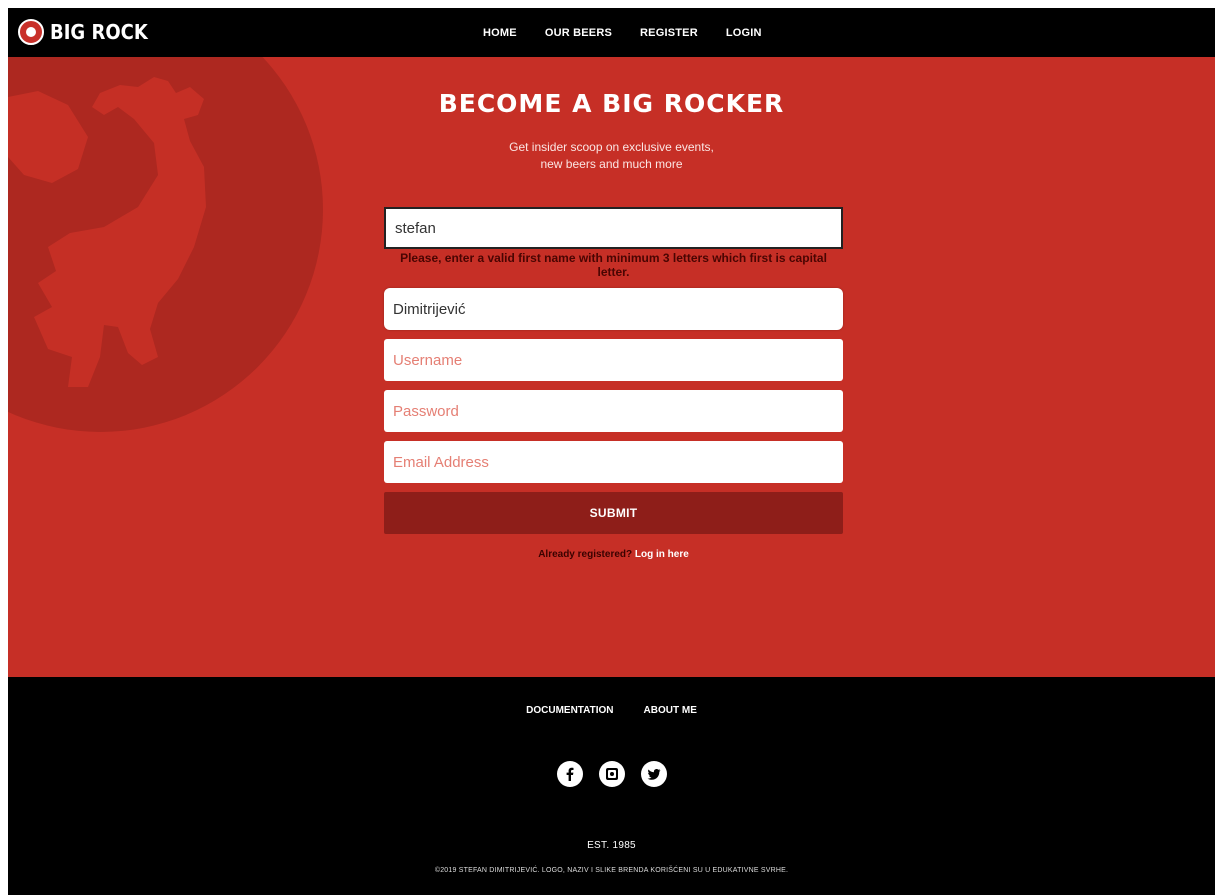 This screenshot has width=1215, height=895. Describe the element at coordinates (613, 309) in the screenshot. I see `last-name-input` at that location.